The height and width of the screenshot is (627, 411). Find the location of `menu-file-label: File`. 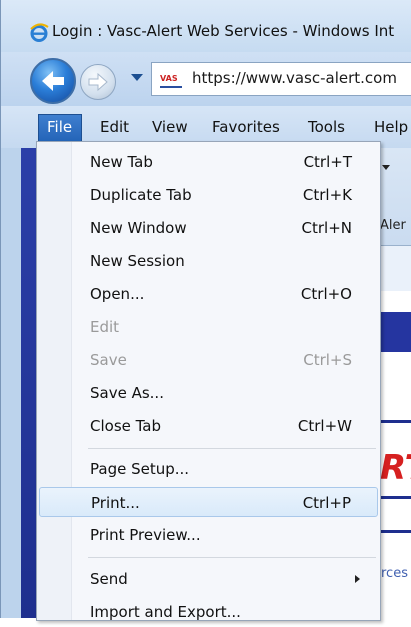

menu-file-label: File is located at coordinates (60, 127).